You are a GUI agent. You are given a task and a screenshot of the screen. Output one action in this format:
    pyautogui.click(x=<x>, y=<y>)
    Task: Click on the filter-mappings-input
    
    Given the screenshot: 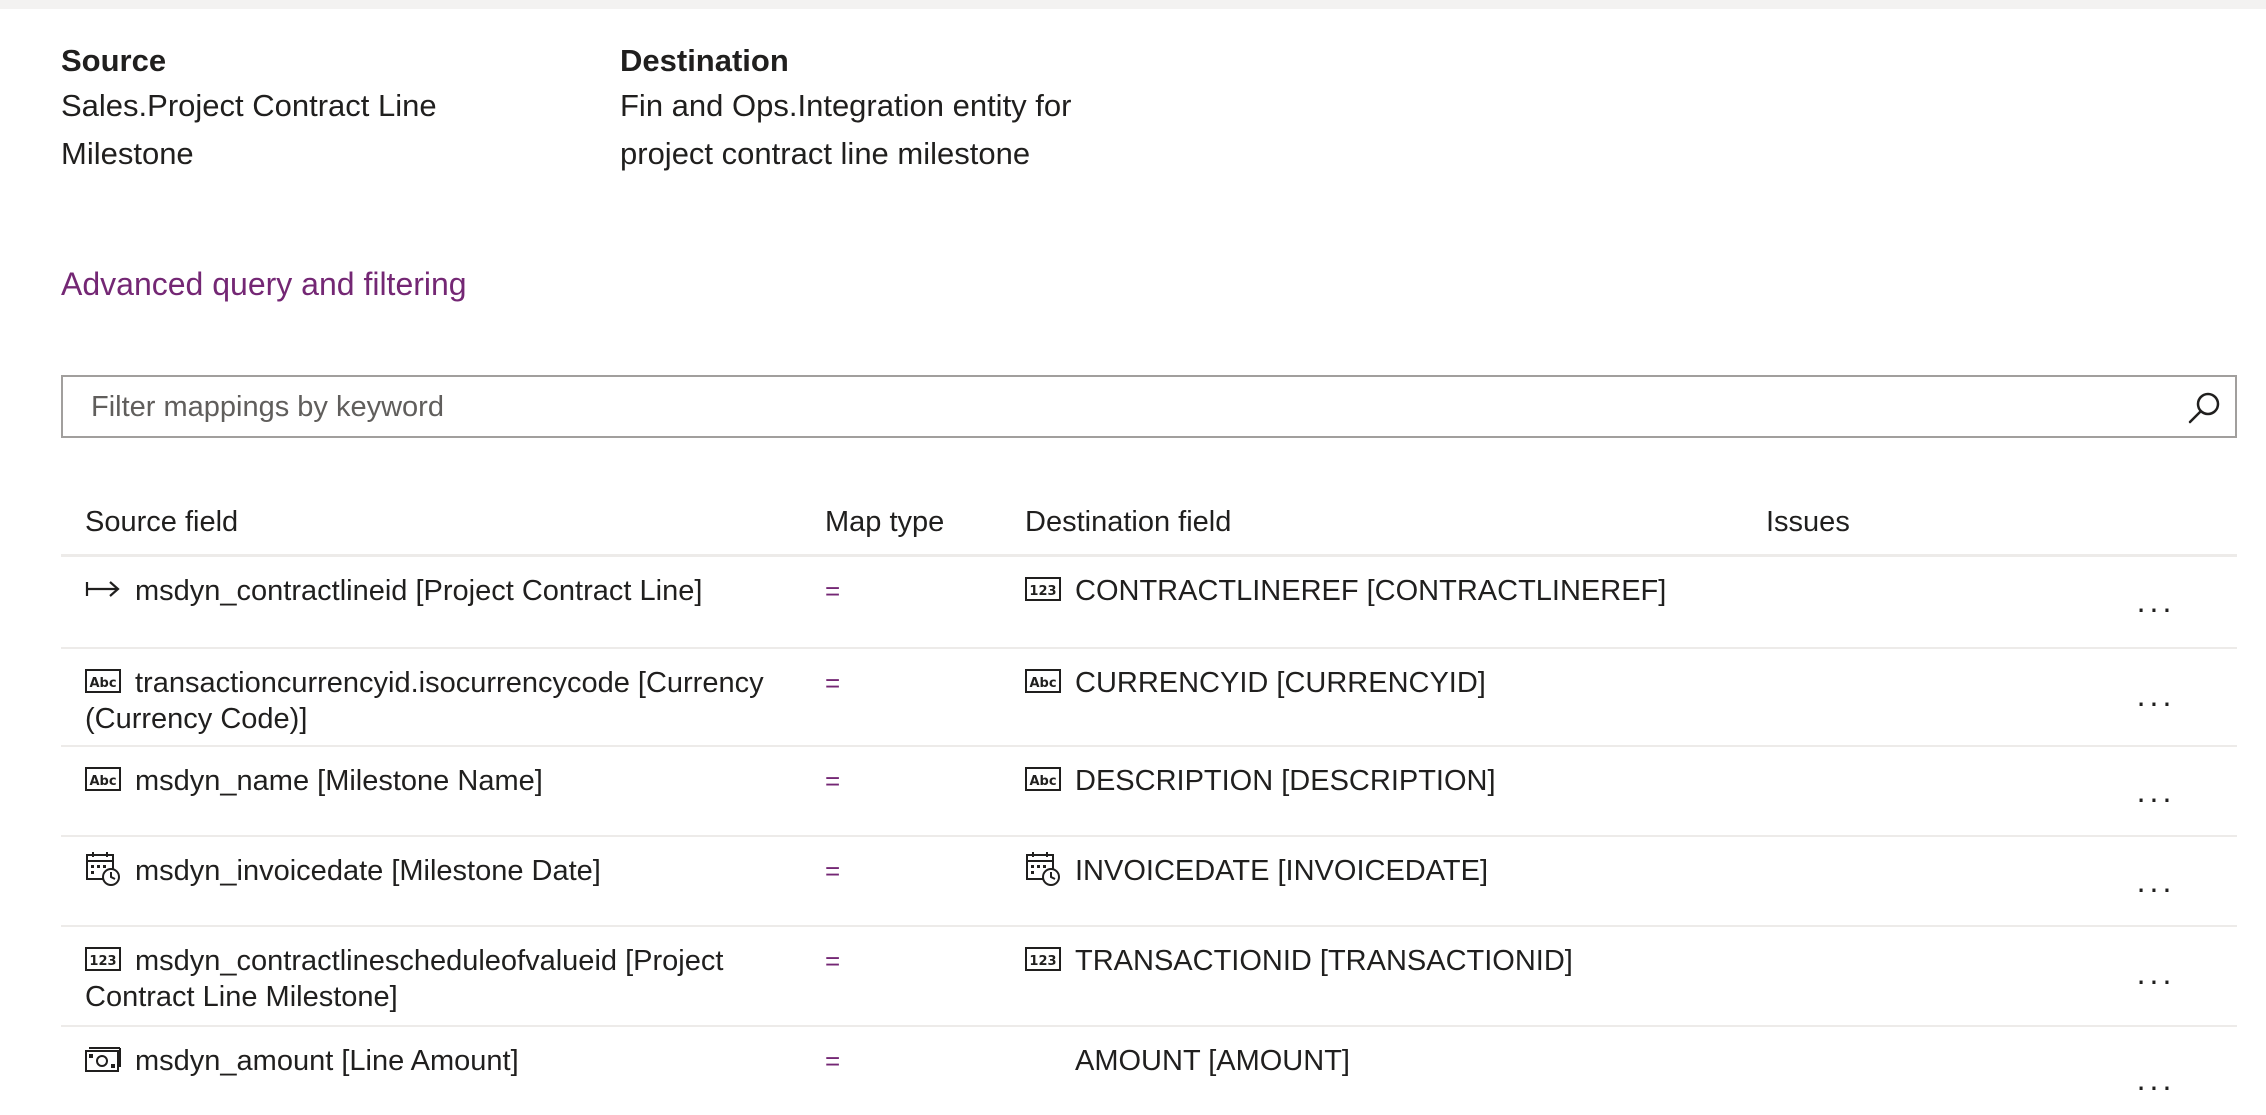 What is the action you would take?
    pyautogui.click(x=1111, y=407)
    